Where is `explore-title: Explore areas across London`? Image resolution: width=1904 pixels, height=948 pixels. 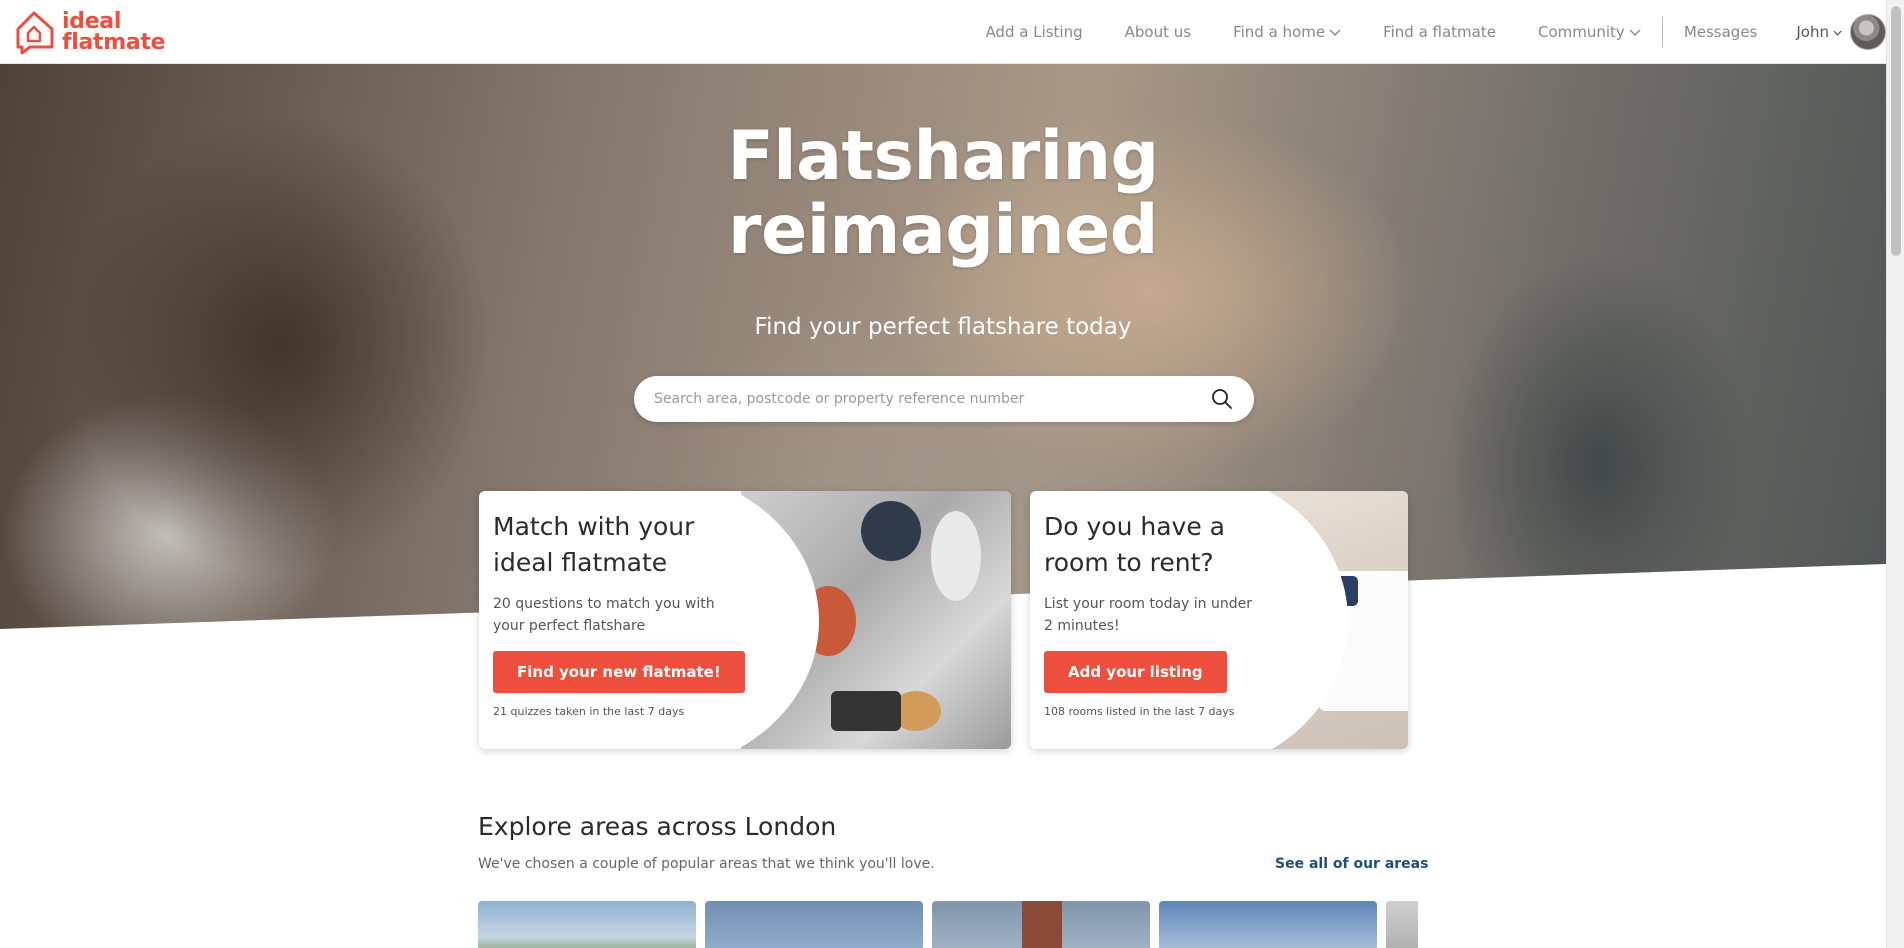 explore-title: Explore areas across London is located at coordinates (657, 826).